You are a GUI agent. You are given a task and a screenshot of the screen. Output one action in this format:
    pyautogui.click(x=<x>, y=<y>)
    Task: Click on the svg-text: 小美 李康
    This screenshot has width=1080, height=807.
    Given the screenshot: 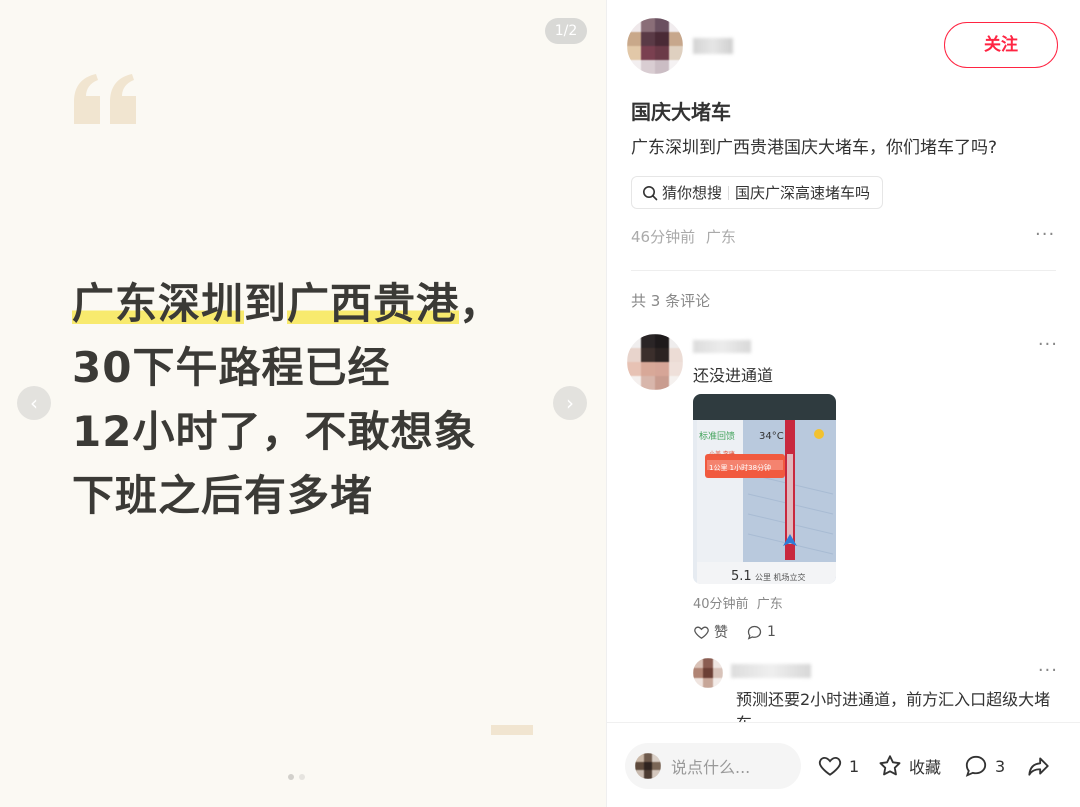 What is the action you would take?
    pyautogui.click(x=722, y=454)
    